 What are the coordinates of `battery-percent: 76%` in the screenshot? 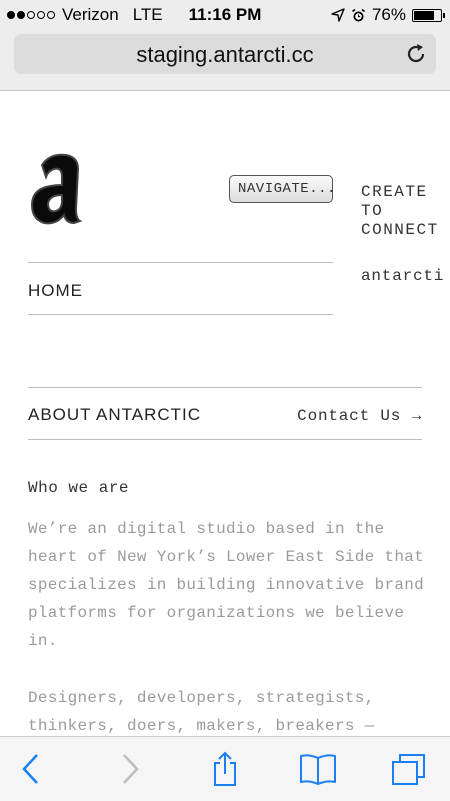 It's located at (388, 14).